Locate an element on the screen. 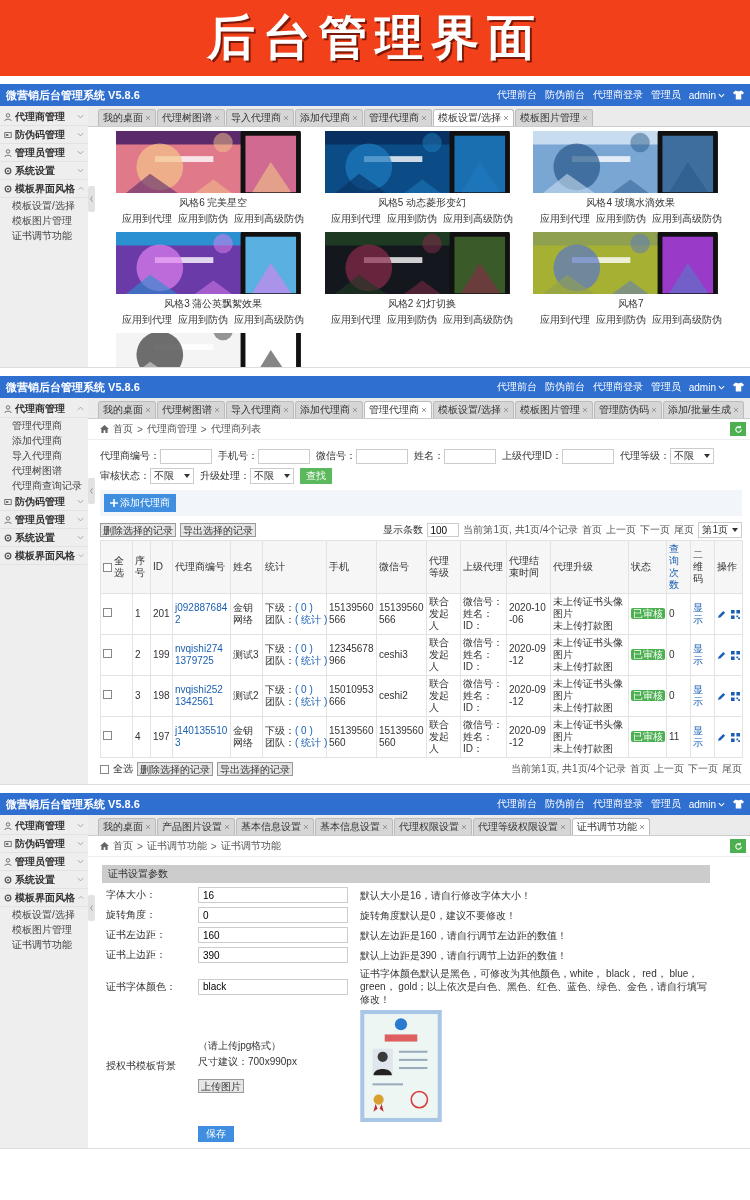 This screenshot has width=750, height=1200. breadcrumb-link: 代理商列表 is located at coordinates (235, 429).